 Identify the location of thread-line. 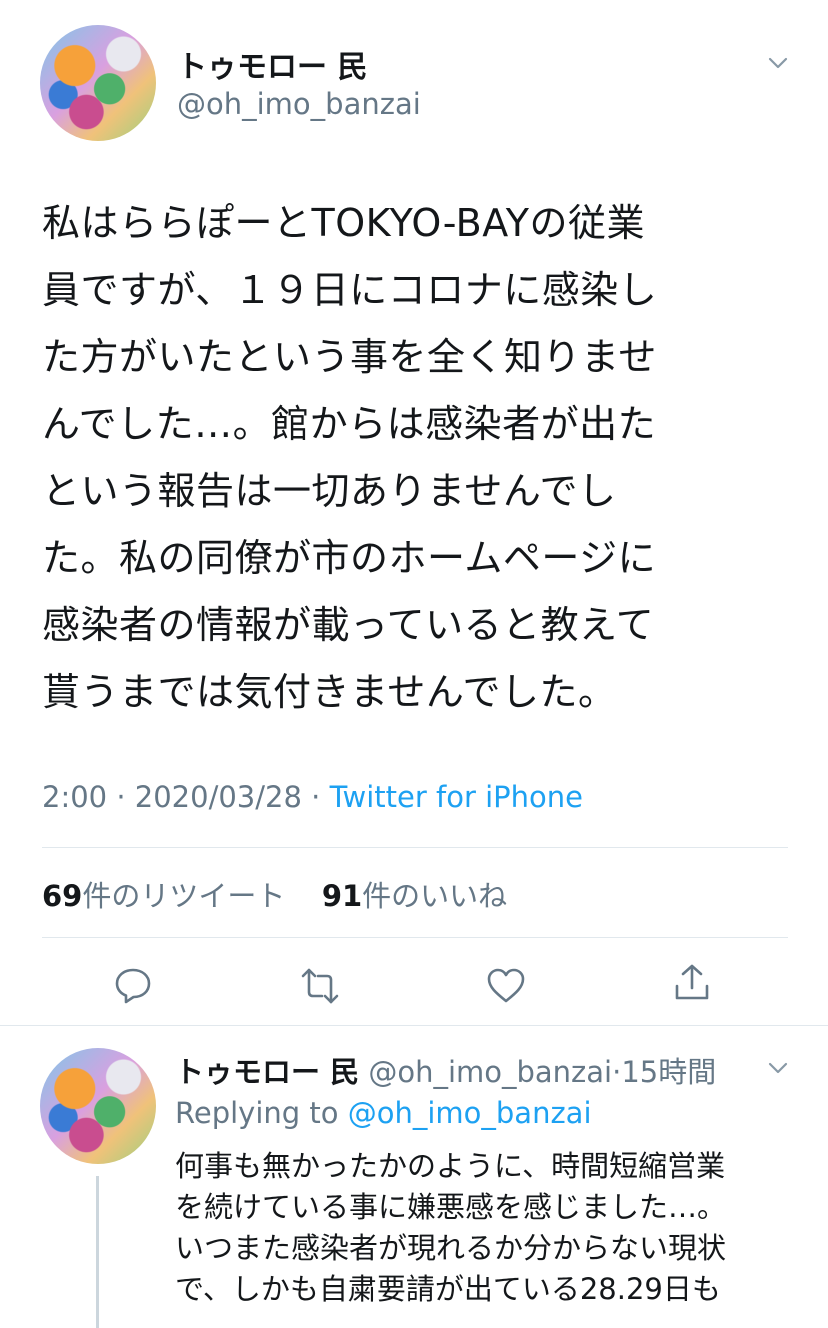
(97, 1252).